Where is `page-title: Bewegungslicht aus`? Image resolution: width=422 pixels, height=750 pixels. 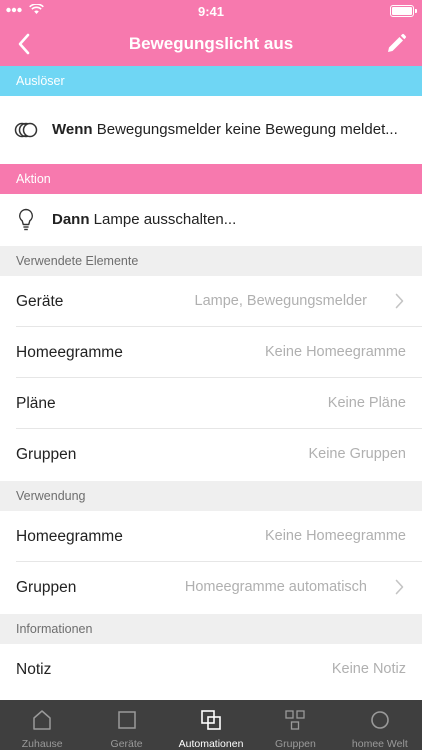
page-title: Bewegungslicht aus is located at coordinates (211, 43).